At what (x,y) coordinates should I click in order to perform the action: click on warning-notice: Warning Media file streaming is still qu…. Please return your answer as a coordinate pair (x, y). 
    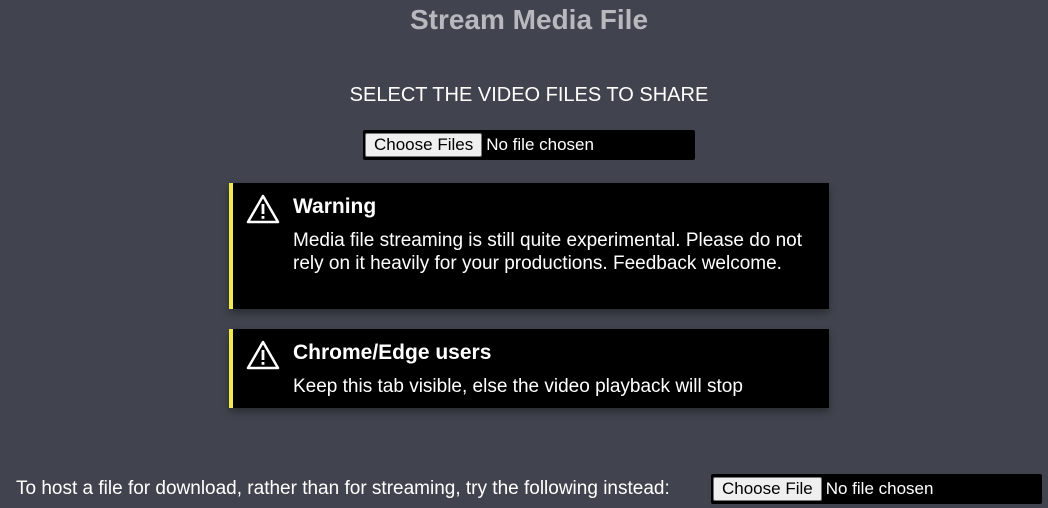
    Looking at the image, I should click on (529, 246).